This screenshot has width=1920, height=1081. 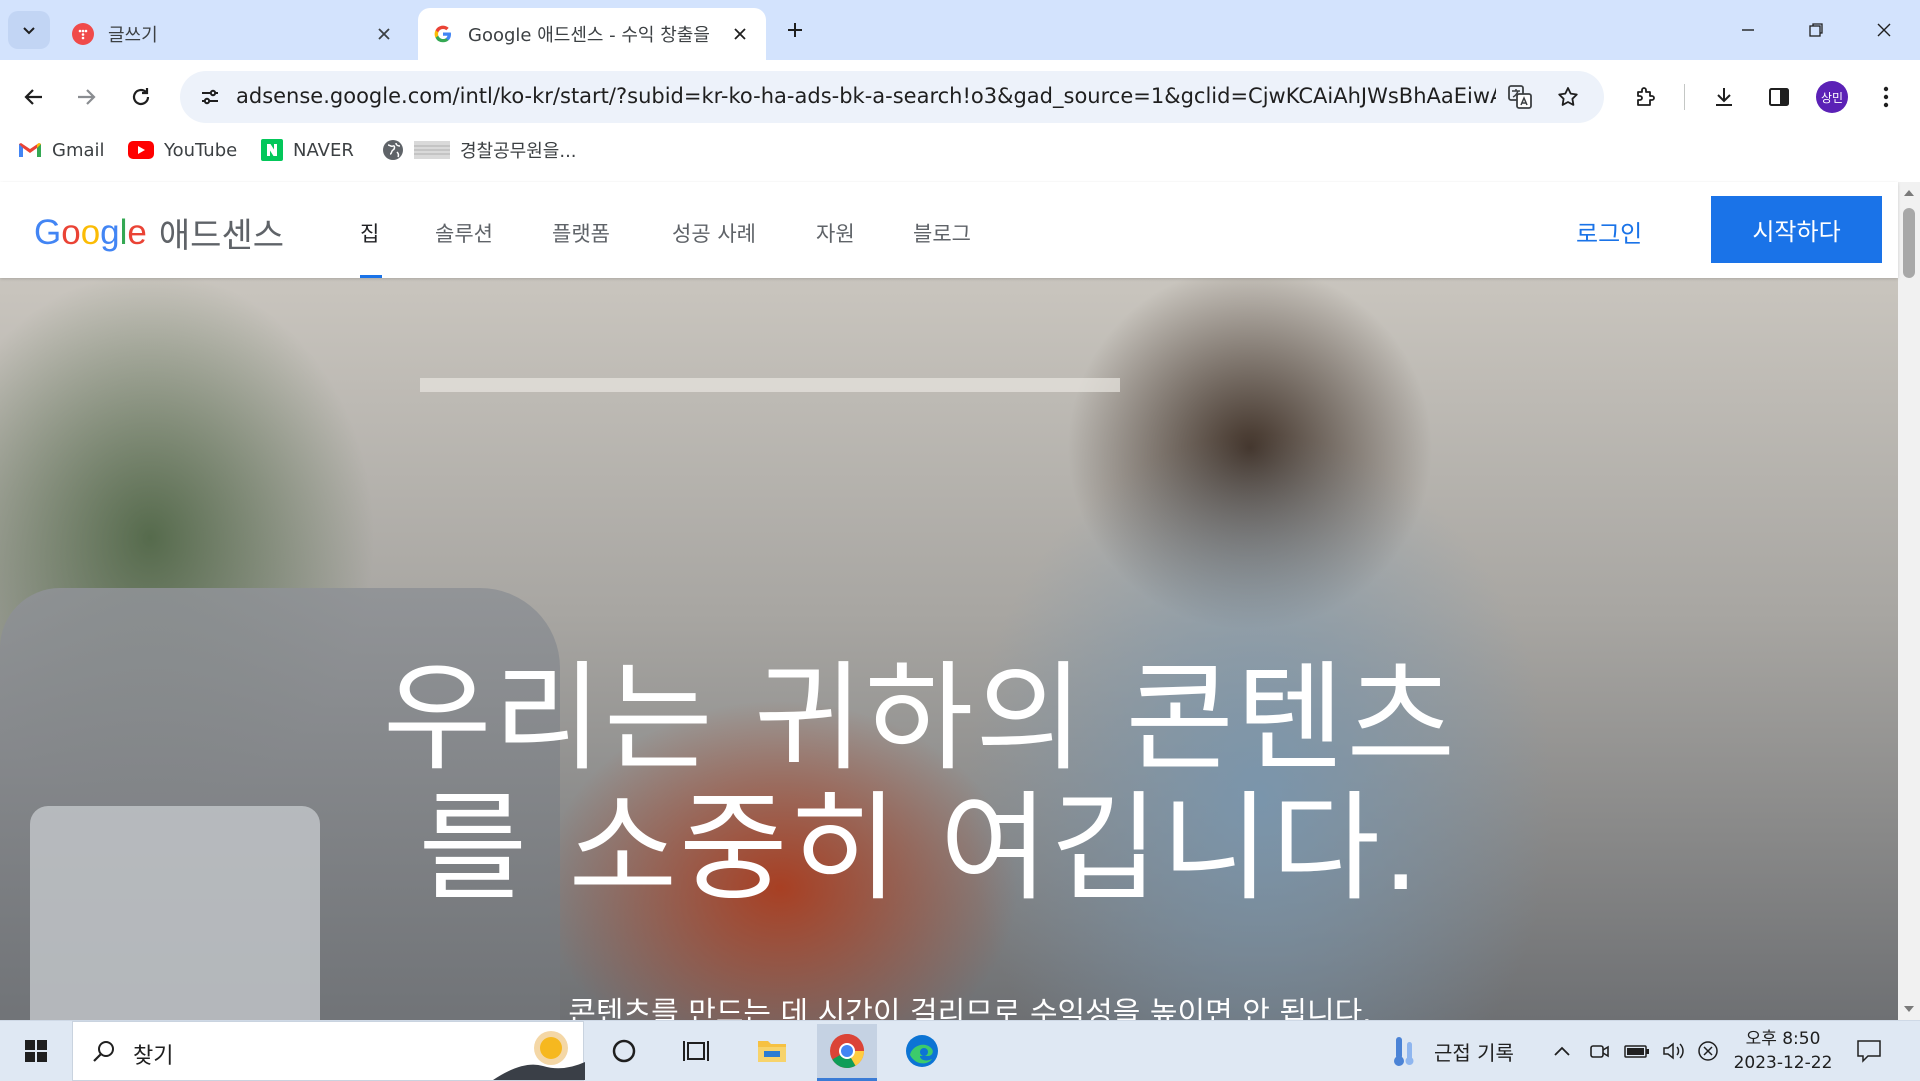 I want to click on more-vertical-icon, so click(x=1886, y=97).